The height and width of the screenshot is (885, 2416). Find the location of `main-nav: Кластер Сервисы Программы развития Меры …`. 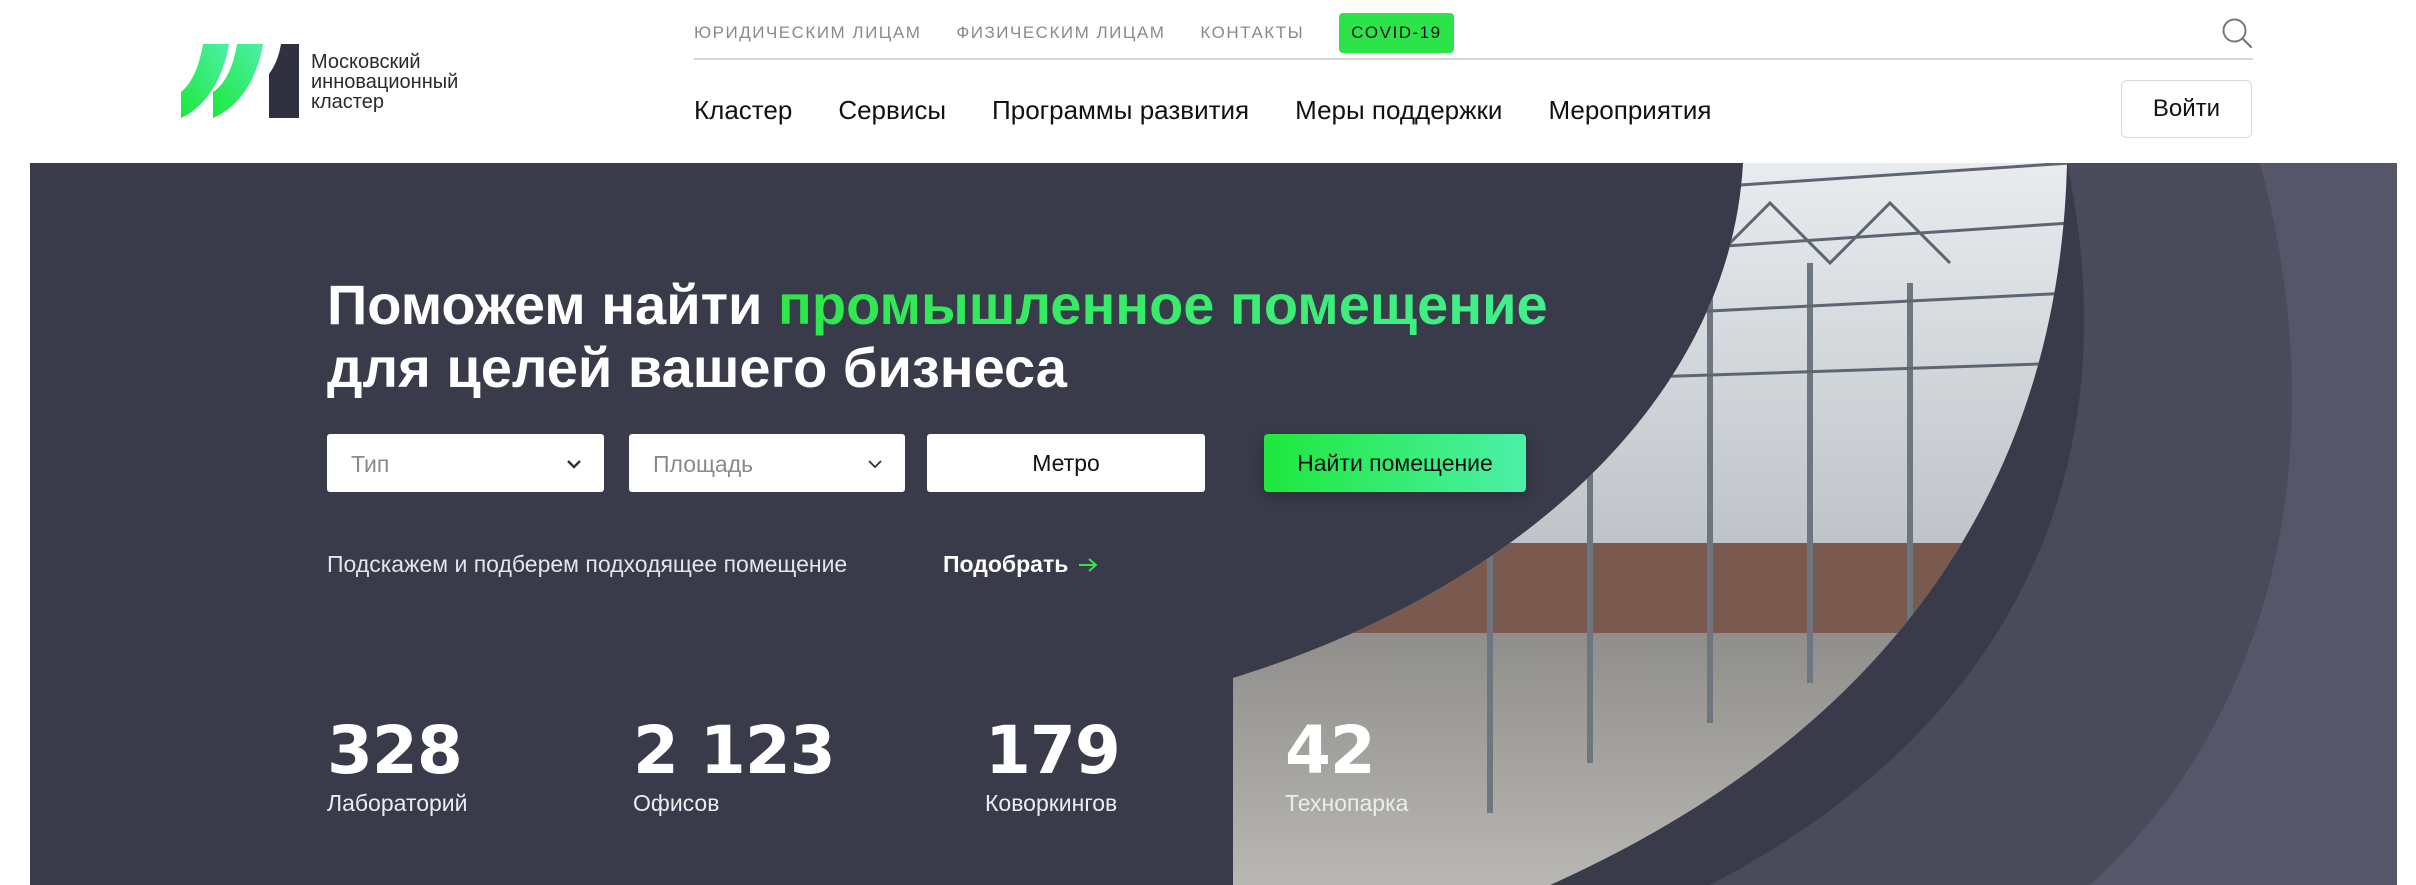

main-nav: Кластер Сервисы Программы развития Меры … is located at coordinates (1225, 110).